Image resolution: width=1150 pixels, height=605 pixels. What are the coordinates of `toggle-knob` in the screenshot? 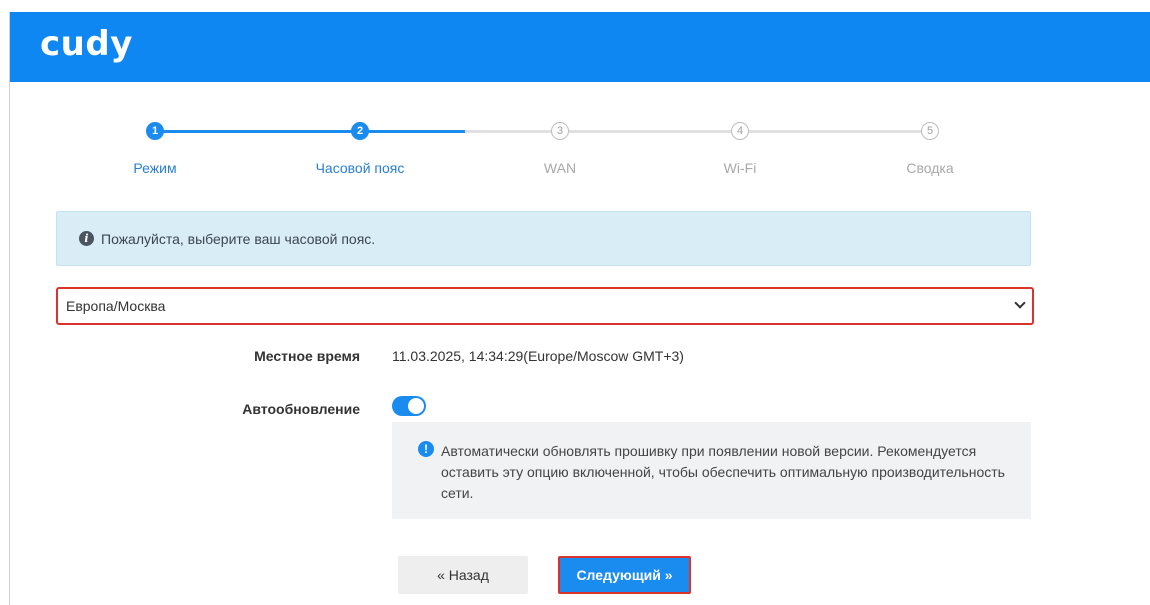 It's located at (416, 406).